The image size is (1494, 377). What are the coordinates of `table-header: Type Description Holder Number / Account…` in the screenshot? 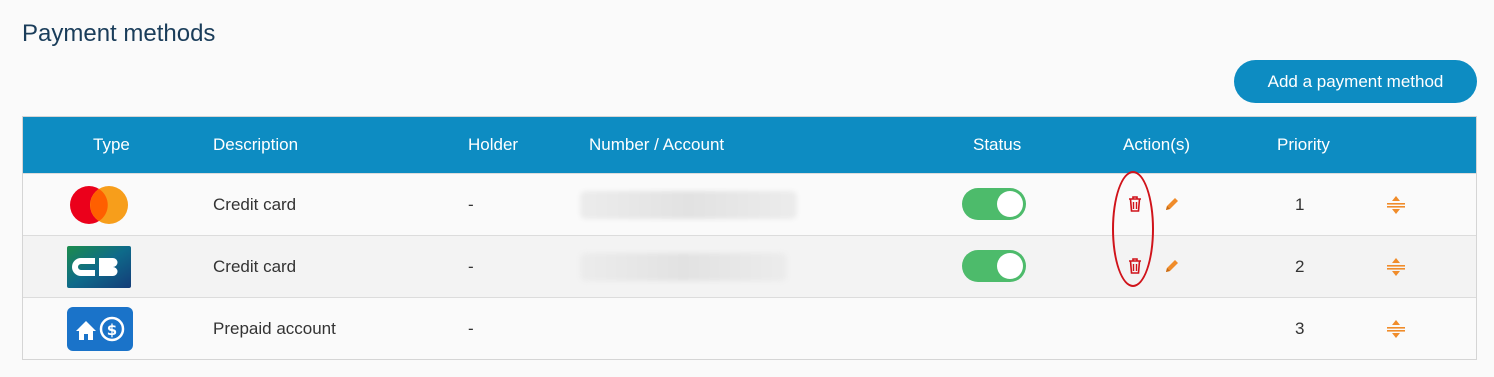 It's located at (749, 145).